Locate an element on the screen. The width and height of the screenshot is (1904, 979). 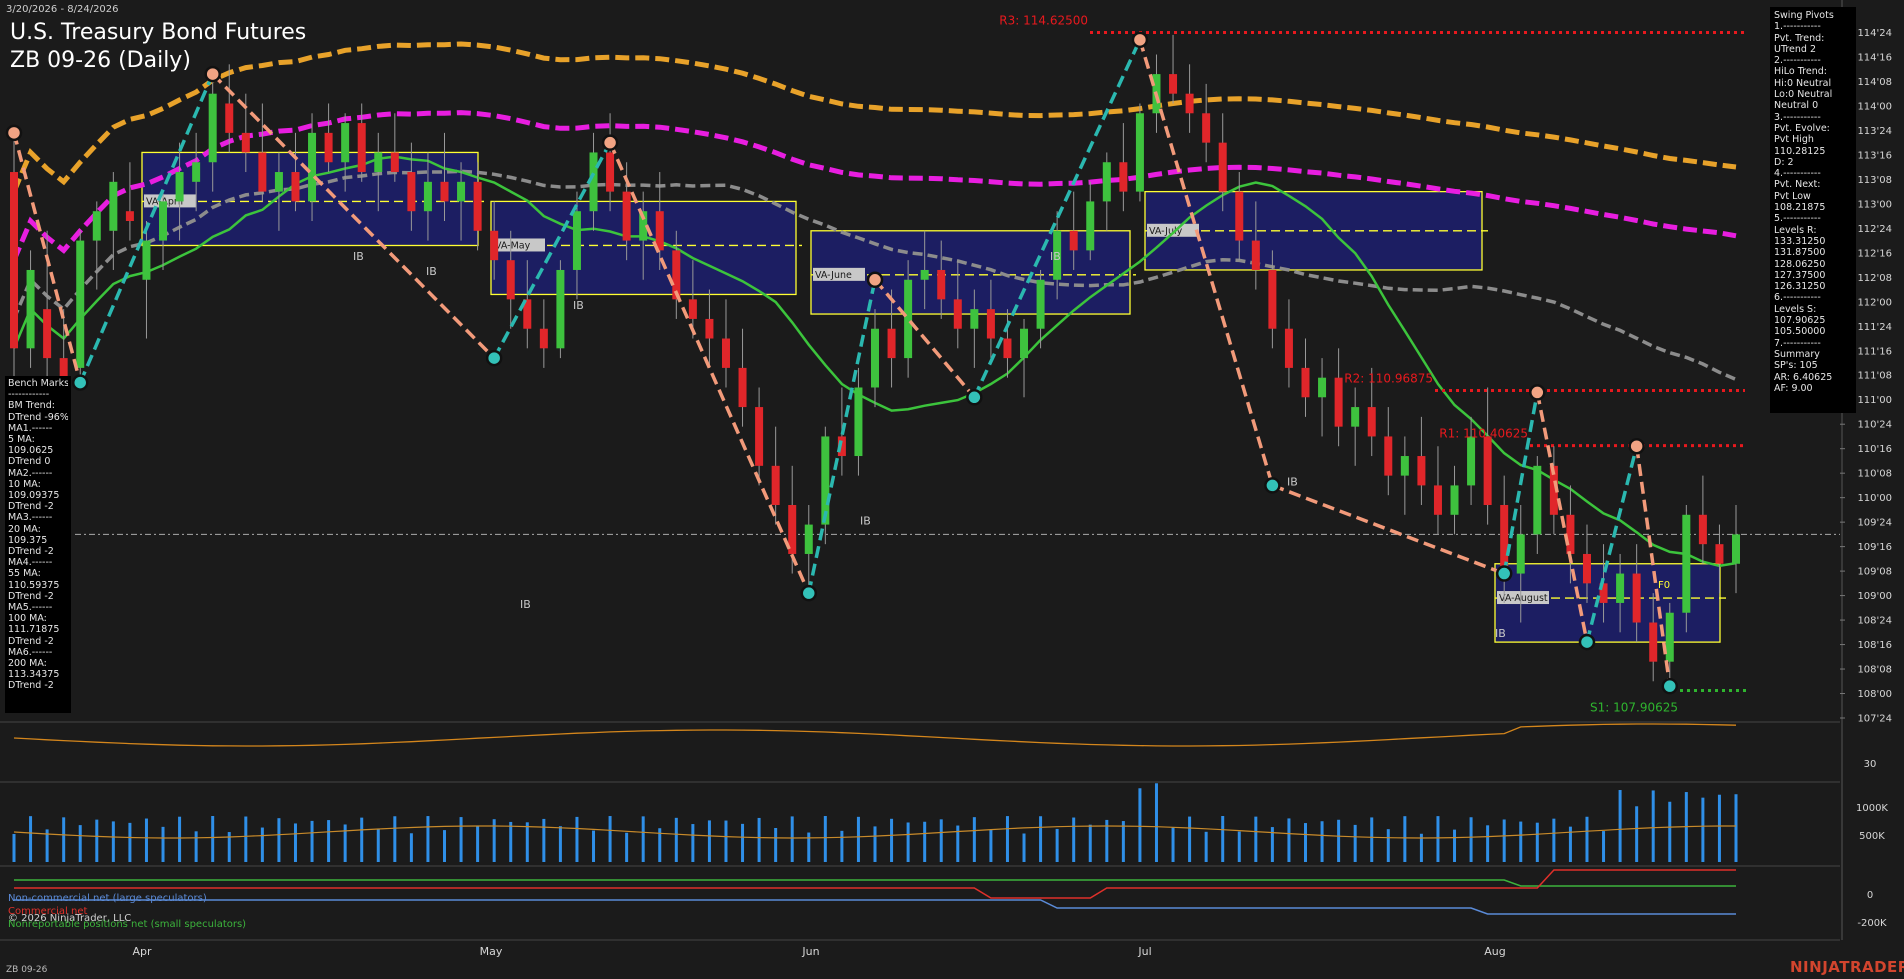
value-area-label: VA-June is located at coordinates (833, 275).